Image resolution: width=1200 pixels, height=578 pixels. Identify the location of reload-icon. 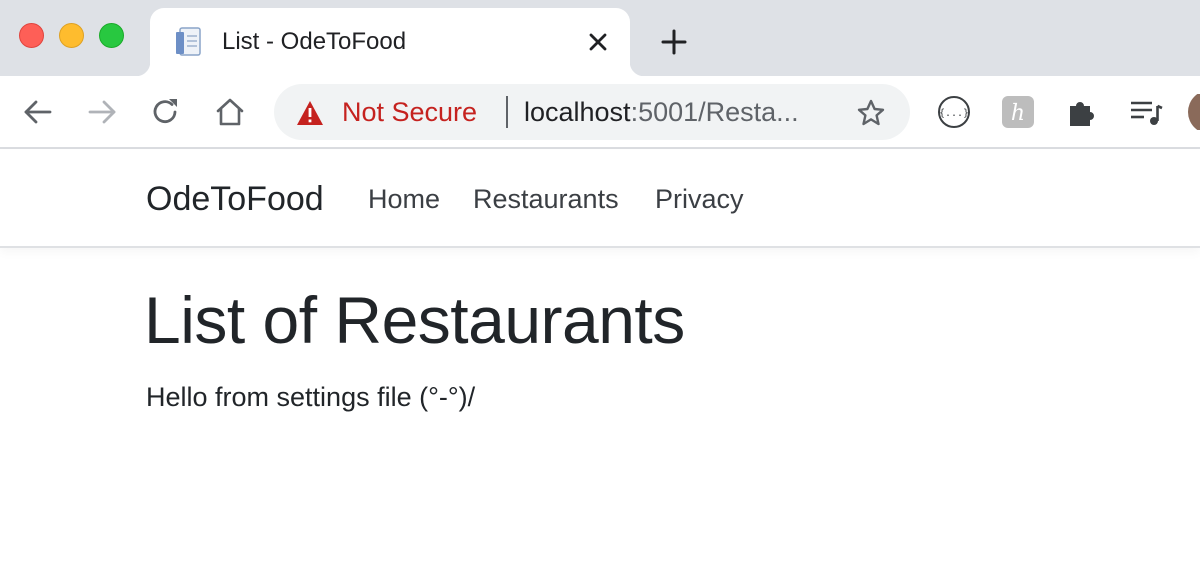
(166, 112).